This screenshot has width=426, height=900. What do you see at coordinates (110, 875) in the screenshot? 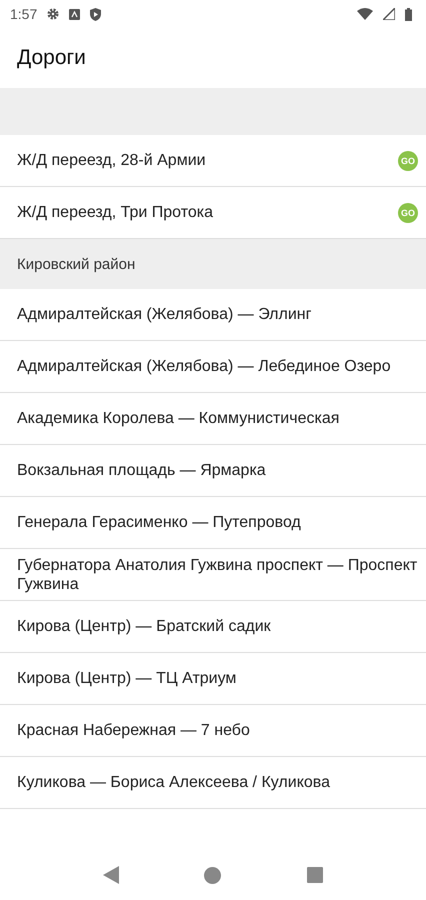
I see `back-icon` at bounding box center [110, 875].